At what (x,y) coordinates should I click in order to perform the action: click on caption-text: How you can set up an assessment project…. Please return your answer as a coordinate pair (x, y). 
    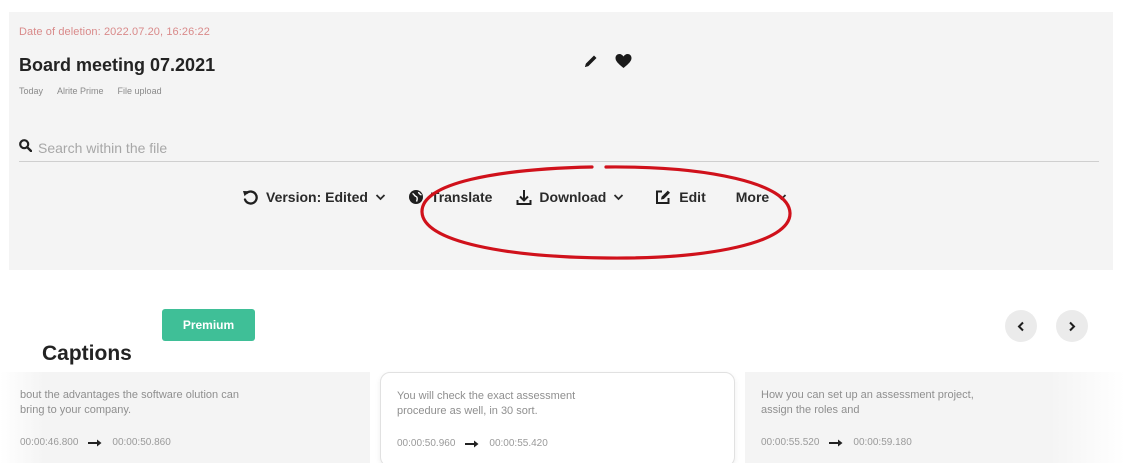
    Looking at the image, I should click on (867, 402).